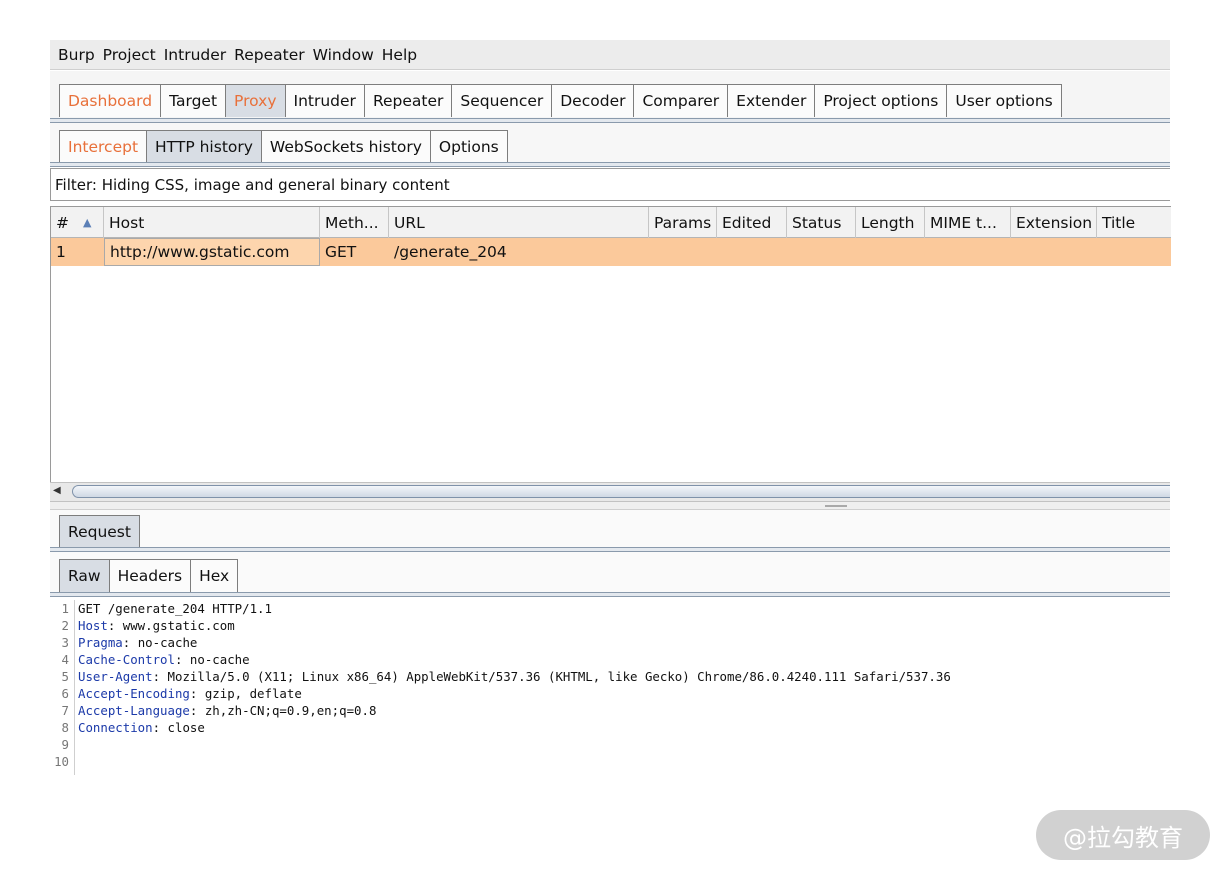 The height and width of the screenshot is (875, 1225). What do you see at coordinates (193, 100) in the screenshot?
I see `tab-target: Target` at bounding box center [193, 100].